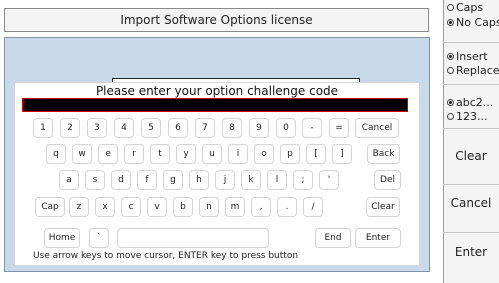  What do you see at coordinates (108, 154) in the screenshot?
I see `key-e: e` at bounding box center [108, 154].